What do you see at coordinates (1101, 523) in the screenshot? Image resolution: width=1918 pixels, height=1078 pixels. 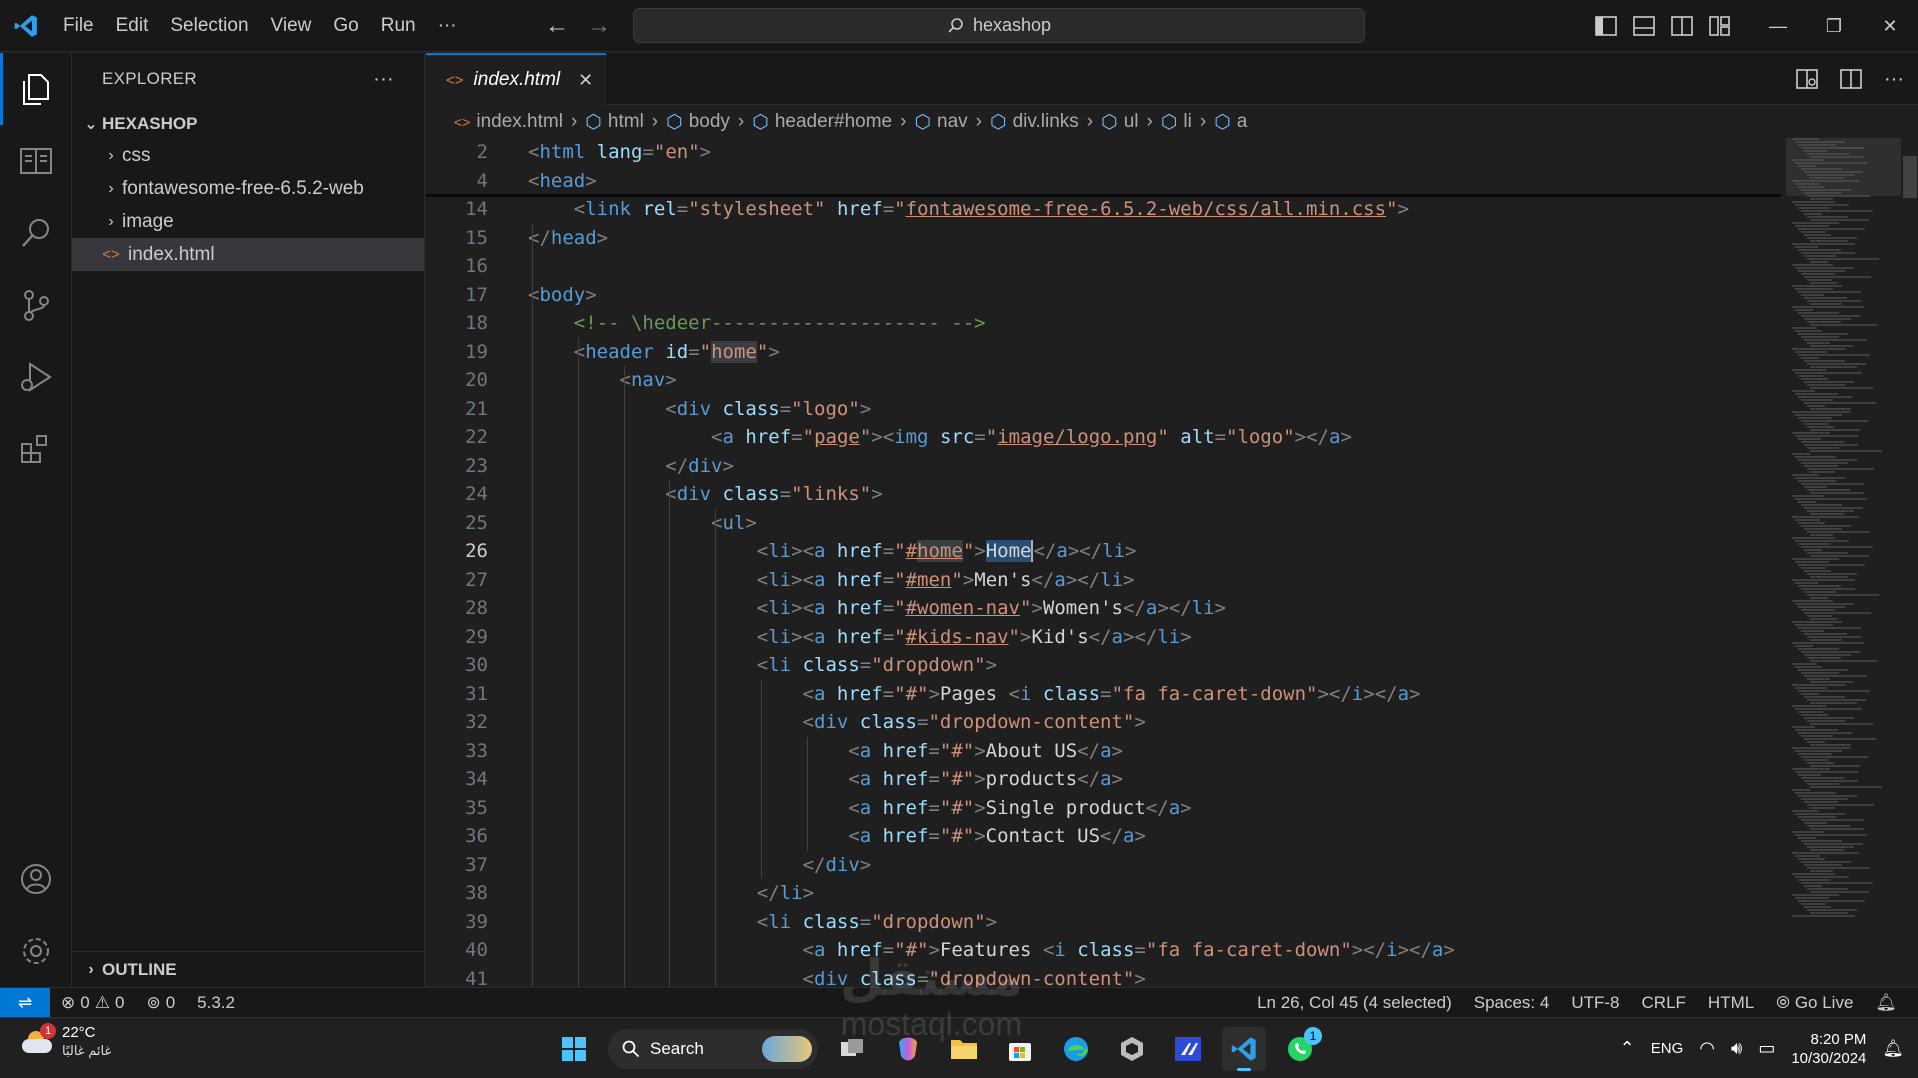 I see `code-line: 25 <ul>` at bounding box center [1101, 523].